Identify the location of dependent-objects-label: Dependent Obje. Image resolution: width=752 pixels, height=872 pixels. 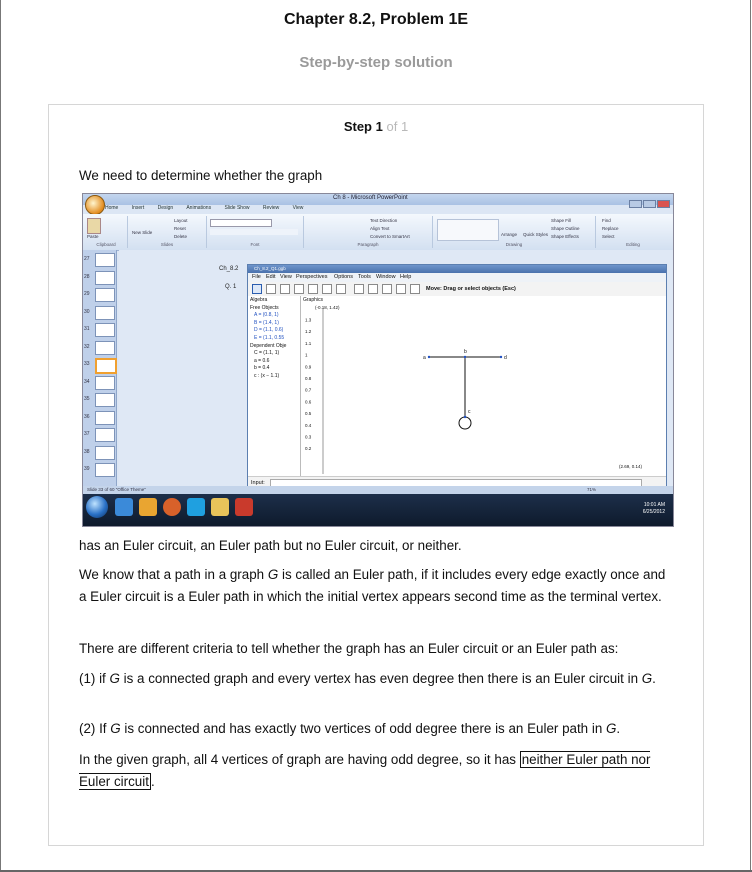
(268, 346).